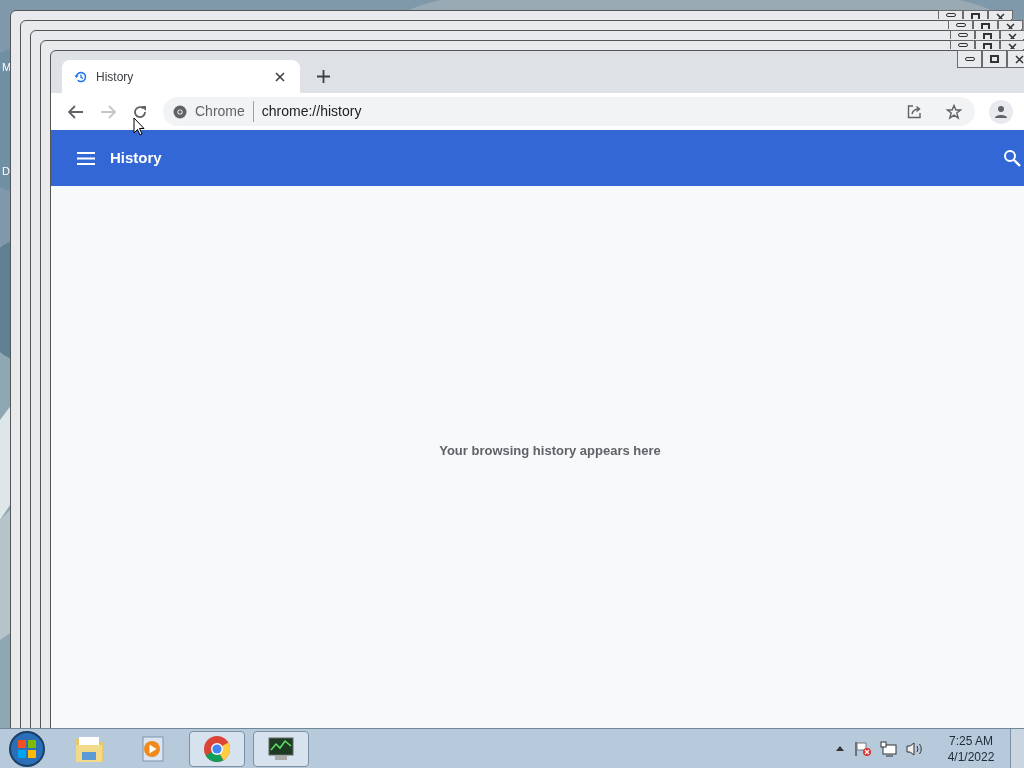 This screenshot has width=1024, height=768. I want to click on url-text: chrome://history, so click(312, 111).